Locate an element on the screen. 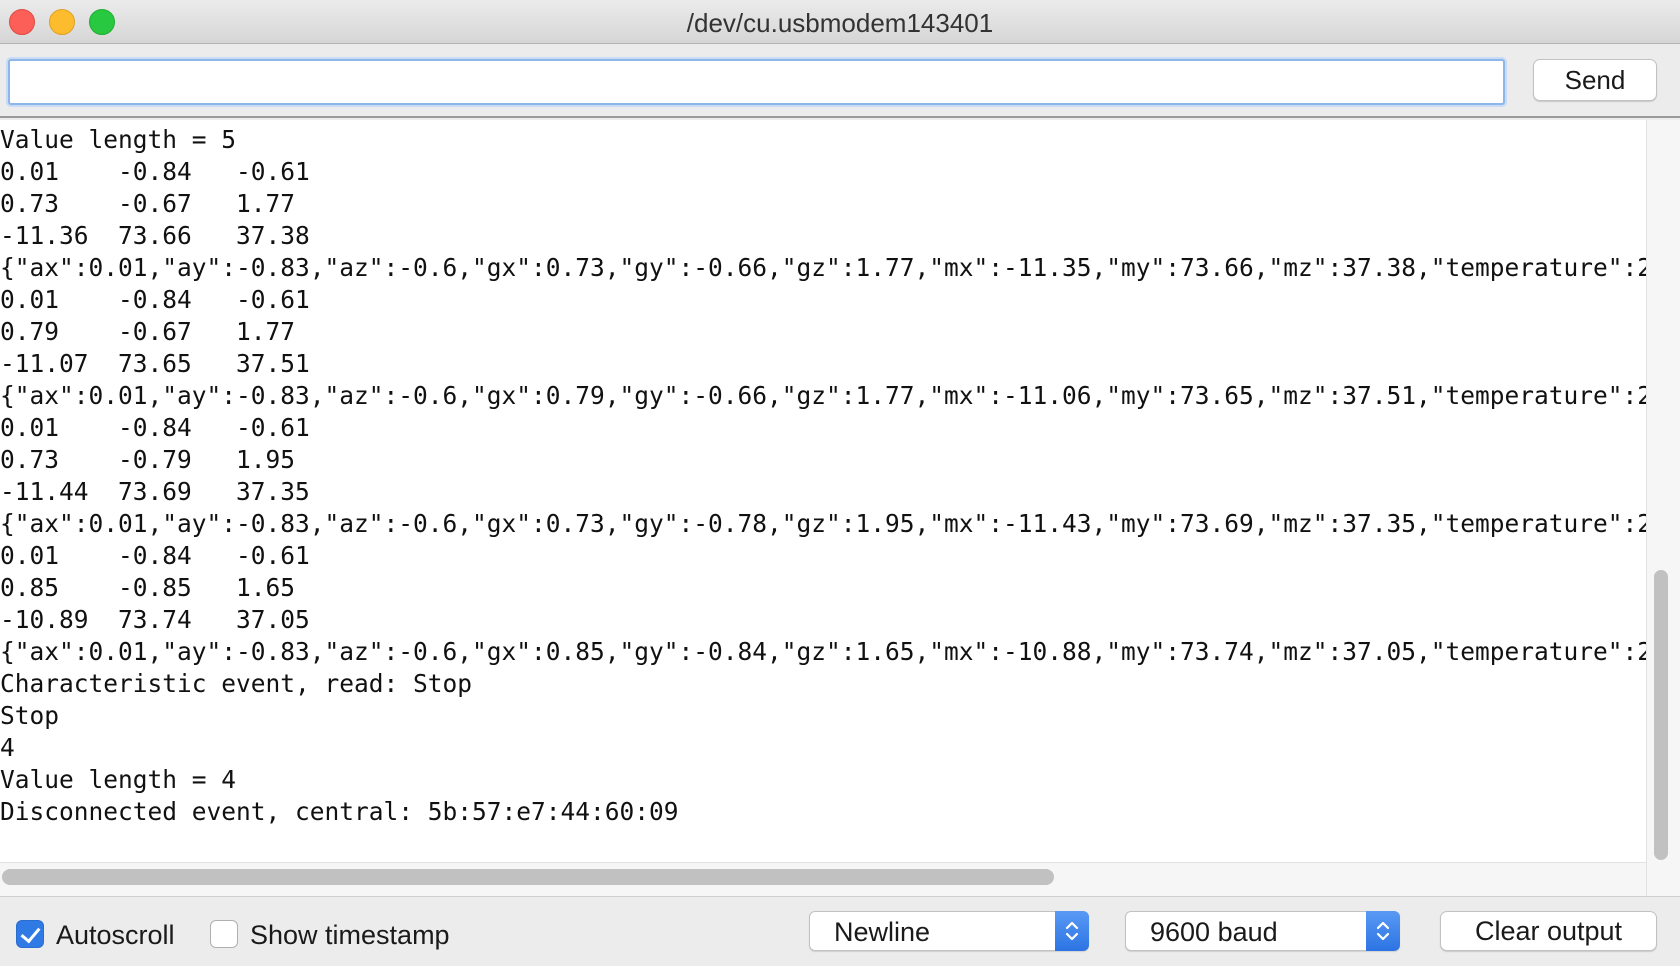 The width and height of the screenshot is (1680, 966). title-bar: /dev/cu.usbmodem143401 is located at coordinates (840, 22).